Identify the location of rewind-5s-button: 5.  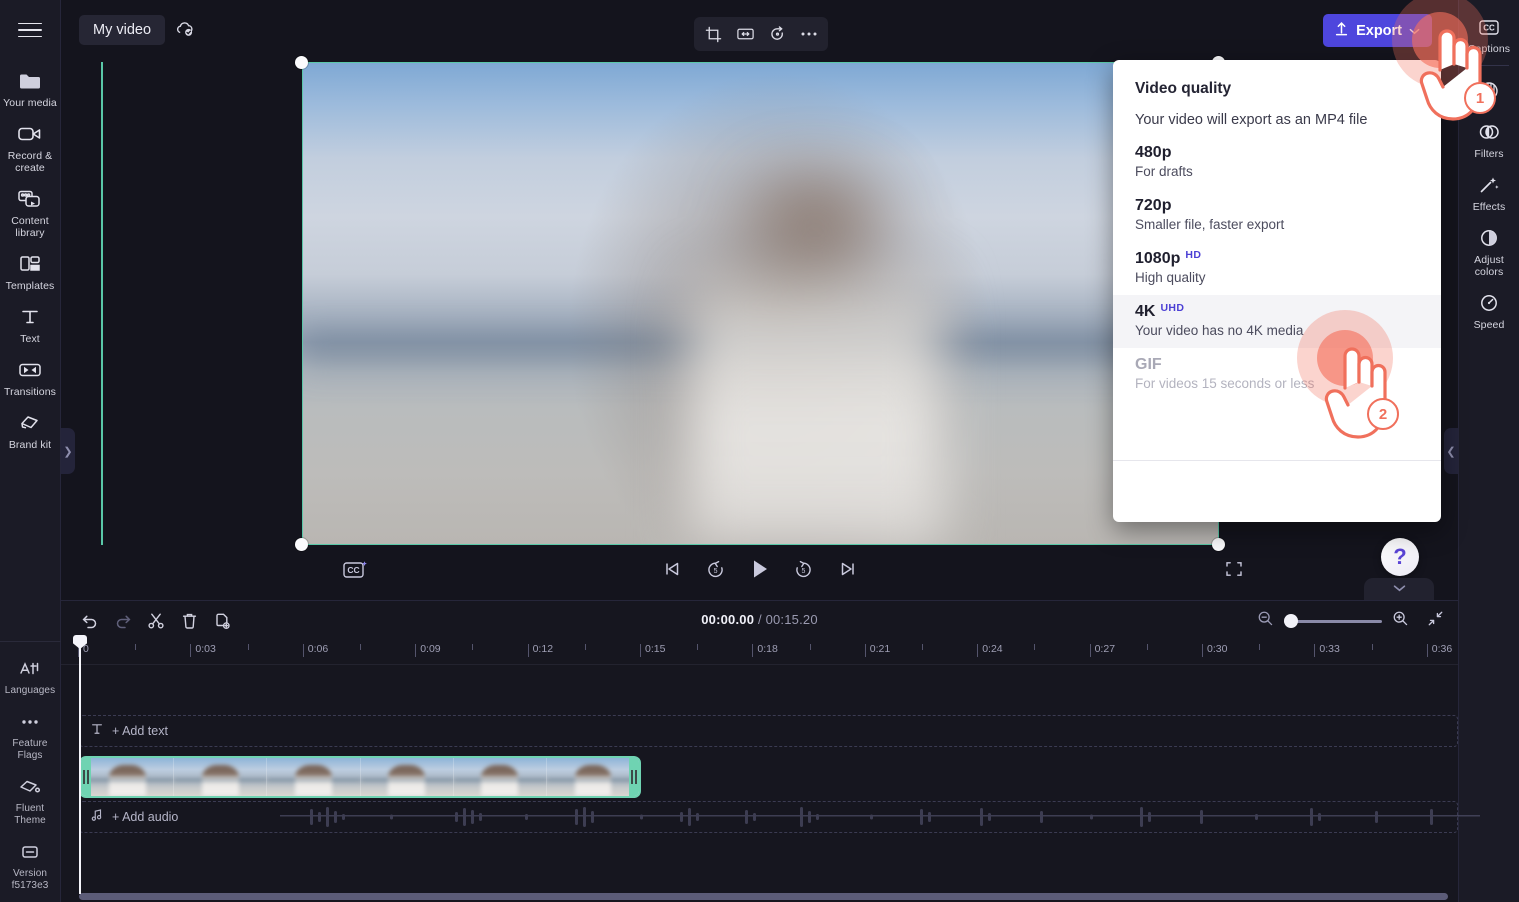
(716, 569).